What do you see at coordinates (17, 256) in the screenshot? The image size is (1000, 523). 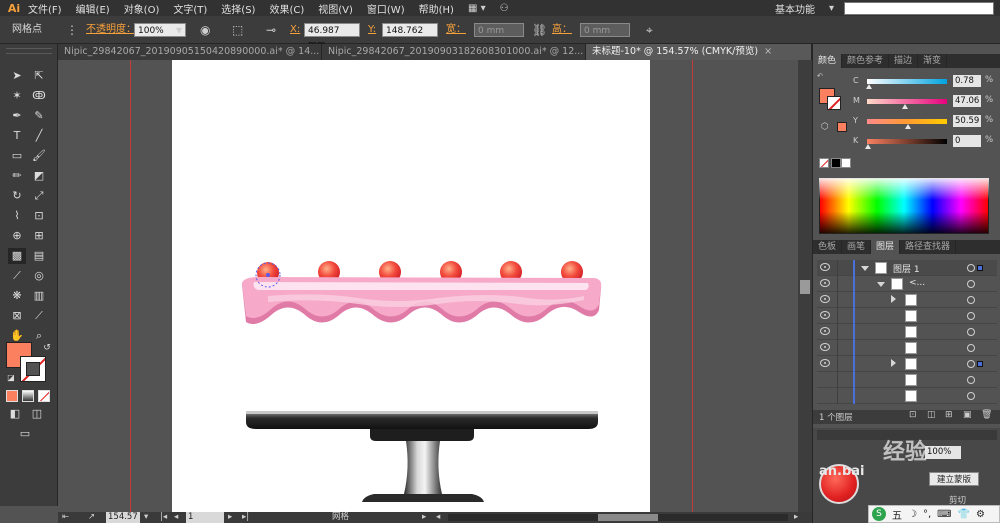 I see `mesh-tool-icon: ▩` at bounding box center [17, 256].